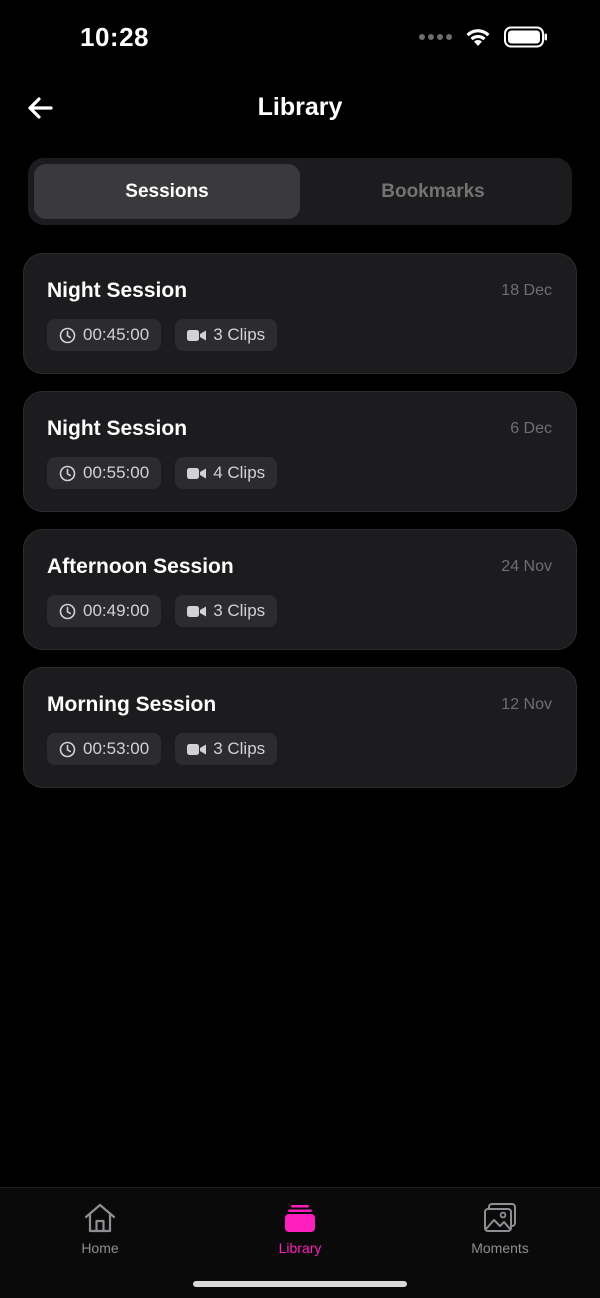  I want to click on session-card: Night Session 6 Dec 00:55:00 4 Clips, so click(300, 451).